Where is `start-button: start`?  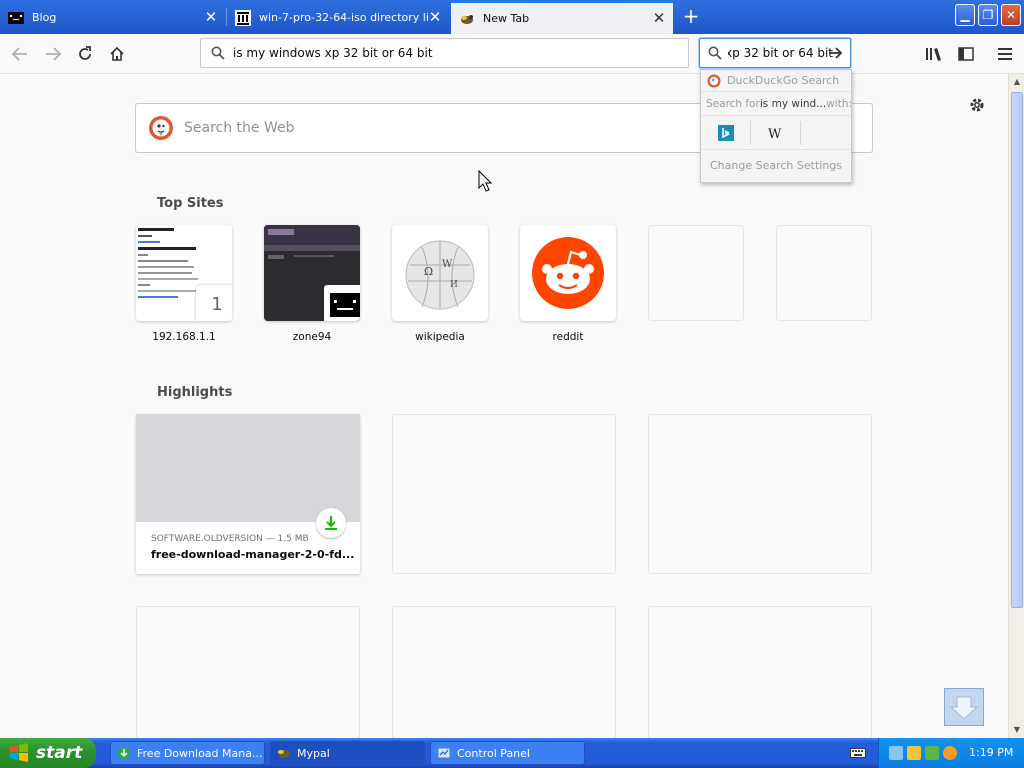
start-button: start is located at coordinates (48, 753).